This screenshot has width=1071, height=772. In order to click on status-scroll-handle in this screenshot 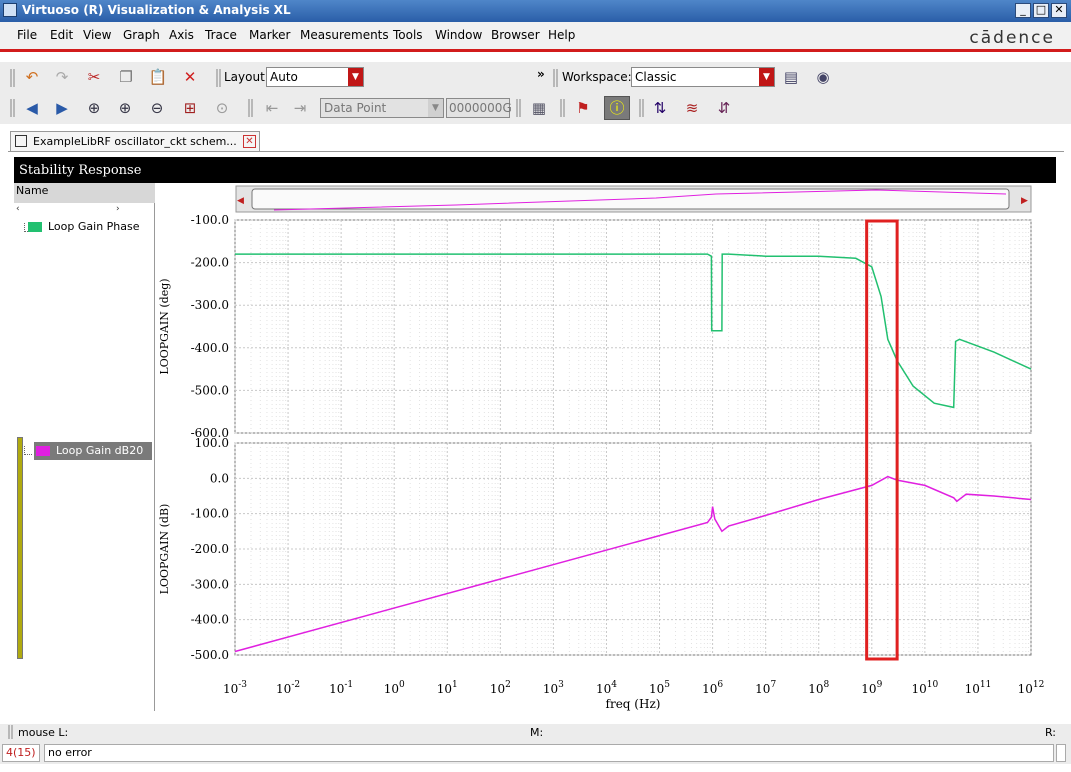, I will do `click(1061, 753)`.